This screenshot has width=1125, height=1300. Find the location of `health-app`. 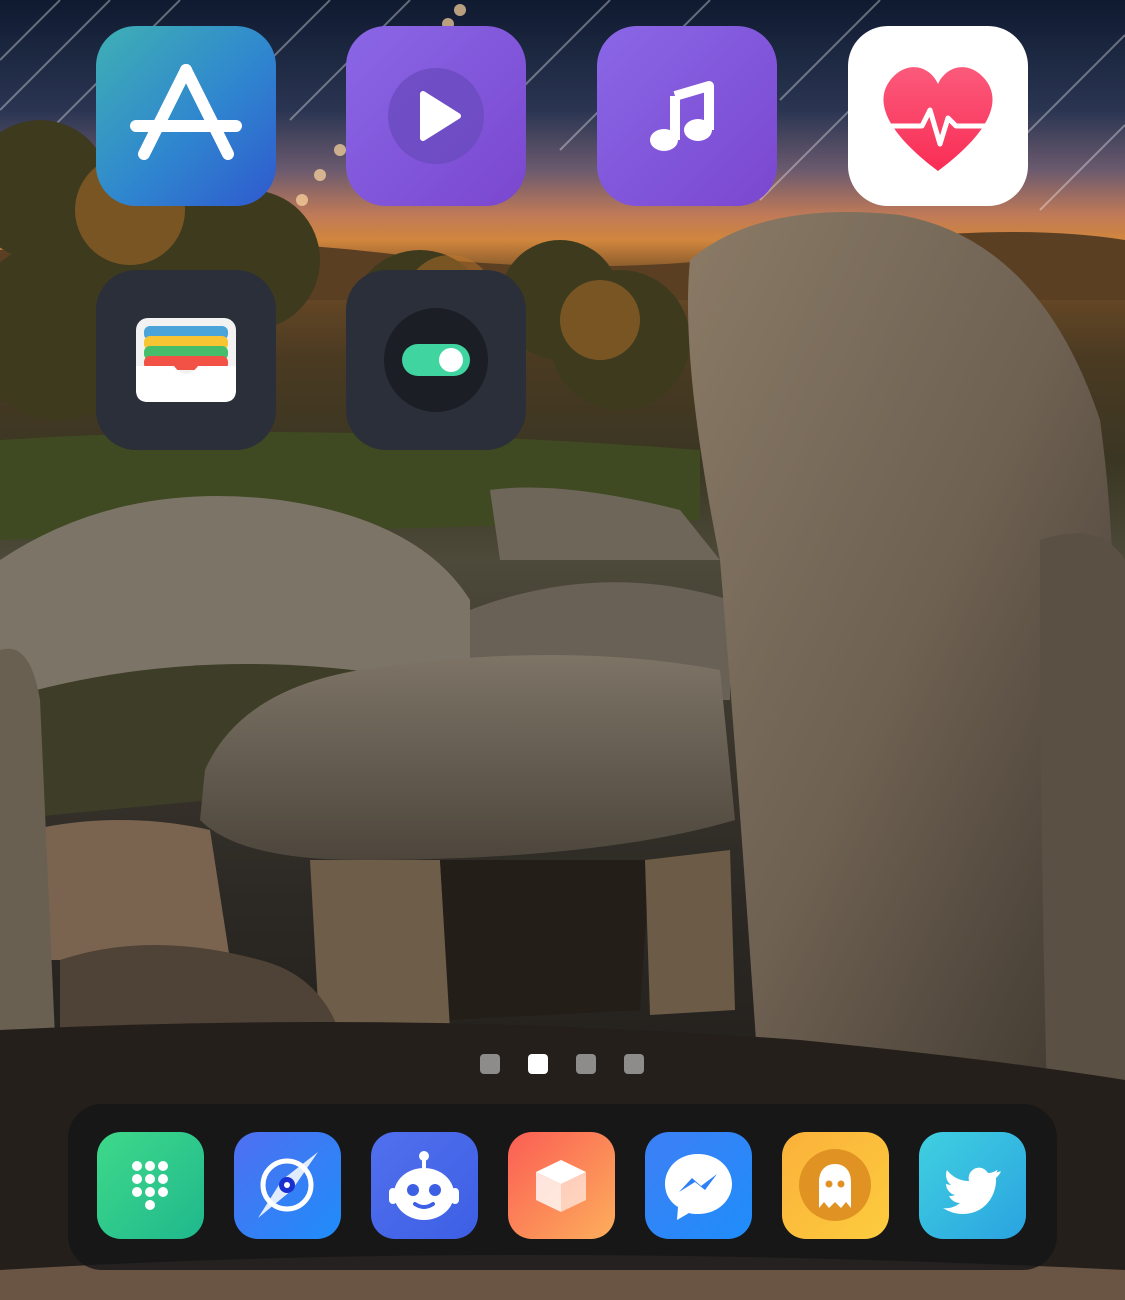

health-app is located at coordinates (938, 116).